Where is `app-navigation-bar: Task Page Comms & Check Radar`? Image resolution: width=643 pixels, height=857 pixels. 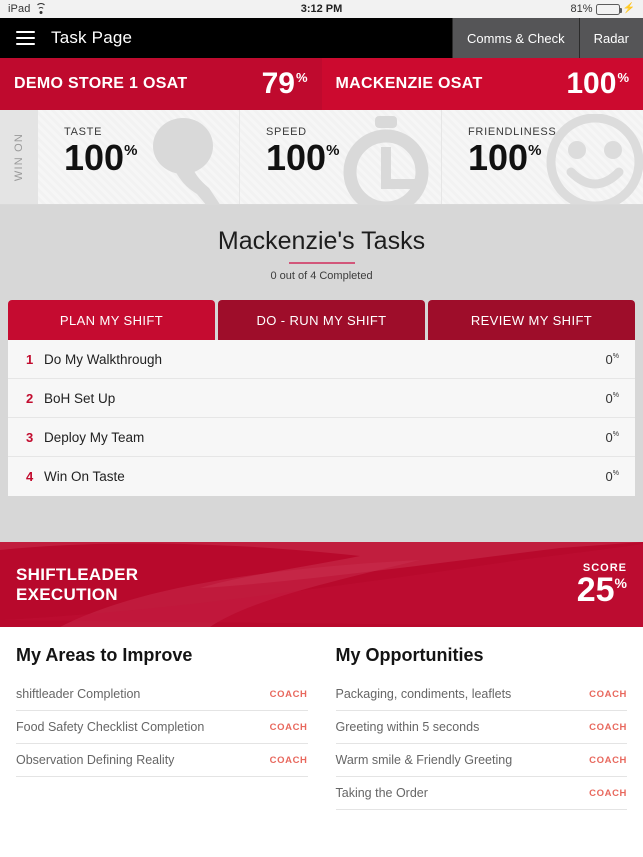
app-navigation-bar: Task Page Comms & Check Radar is located at coordinates (321, 38).